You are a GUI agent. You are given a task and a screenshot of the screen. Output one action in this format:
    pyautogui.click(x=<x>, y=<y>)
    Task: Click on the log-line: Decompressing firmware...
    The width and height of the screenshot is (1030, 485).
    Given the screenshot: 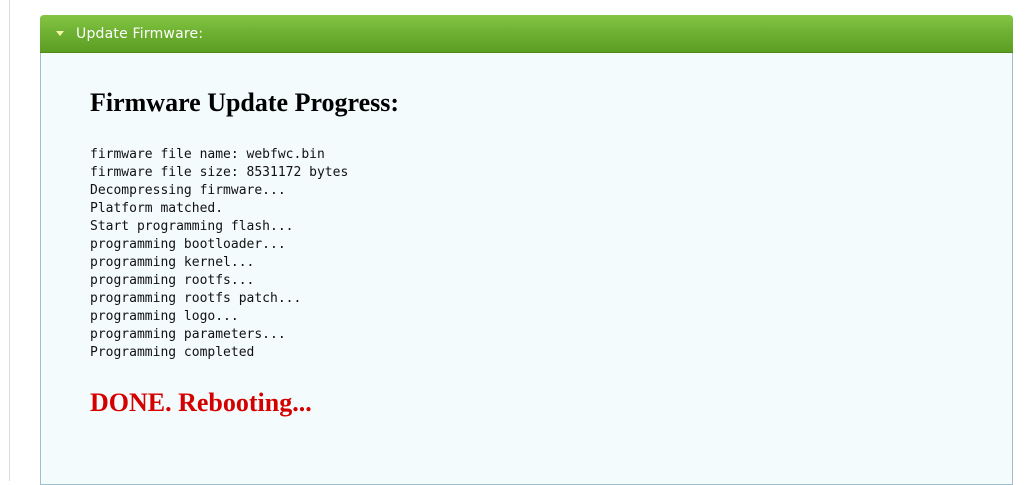 What is the action you would take?
    pyautogui.click(x=188, y=190)
    